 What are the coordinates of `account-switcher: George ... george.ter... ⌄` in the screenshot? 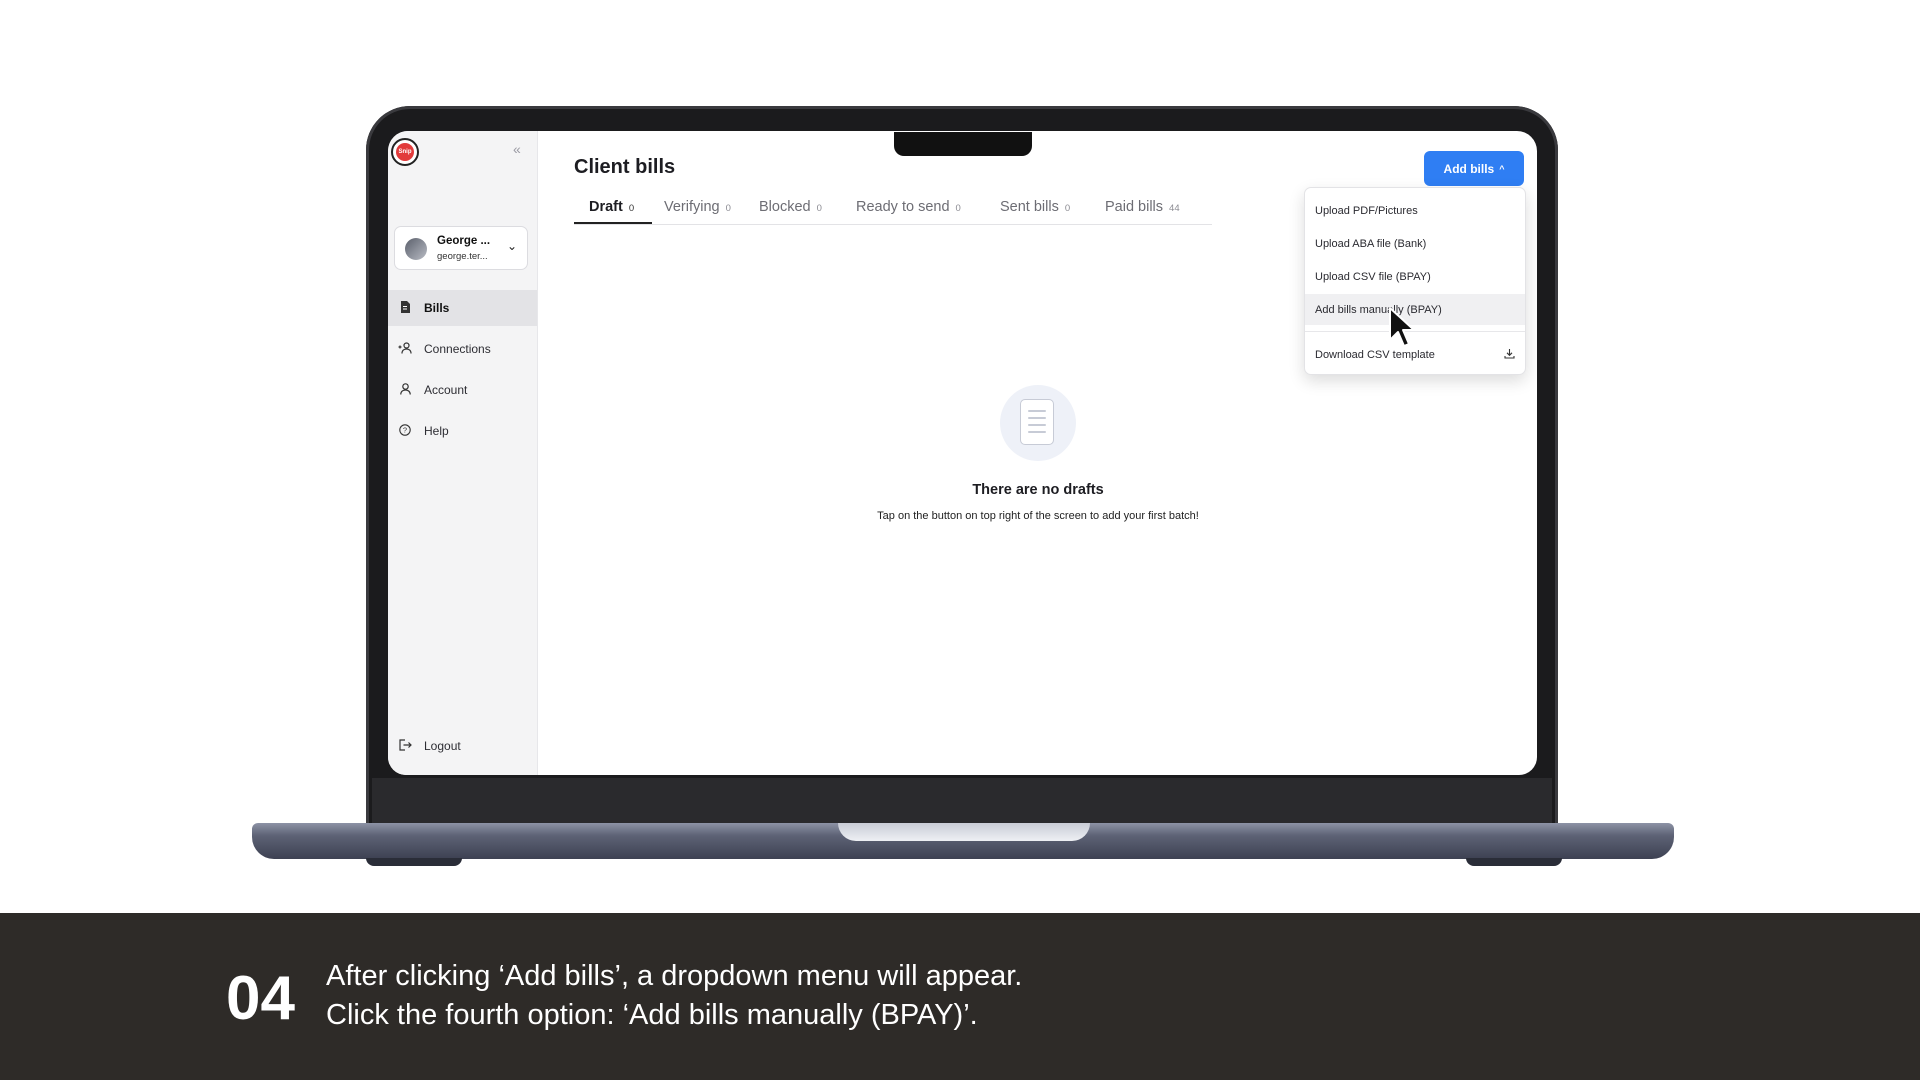 It's located at (461, 248).